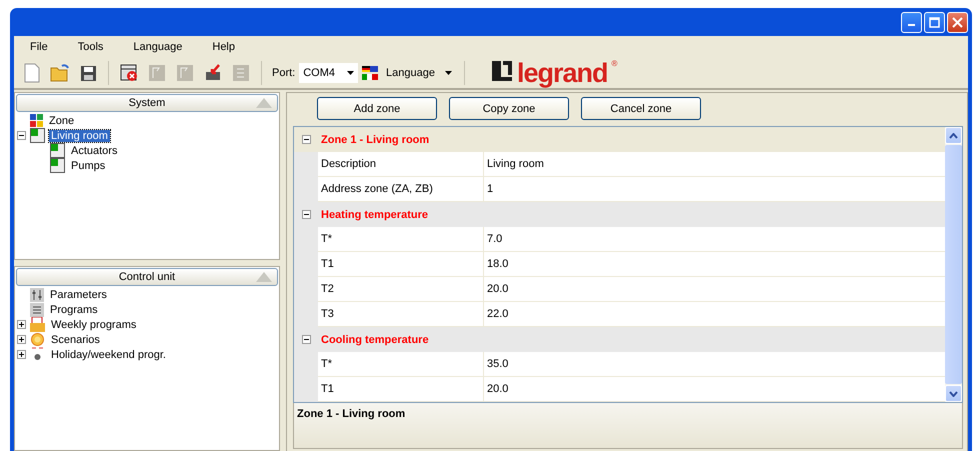  I want to click on property-value: 1, so click(714, 189).